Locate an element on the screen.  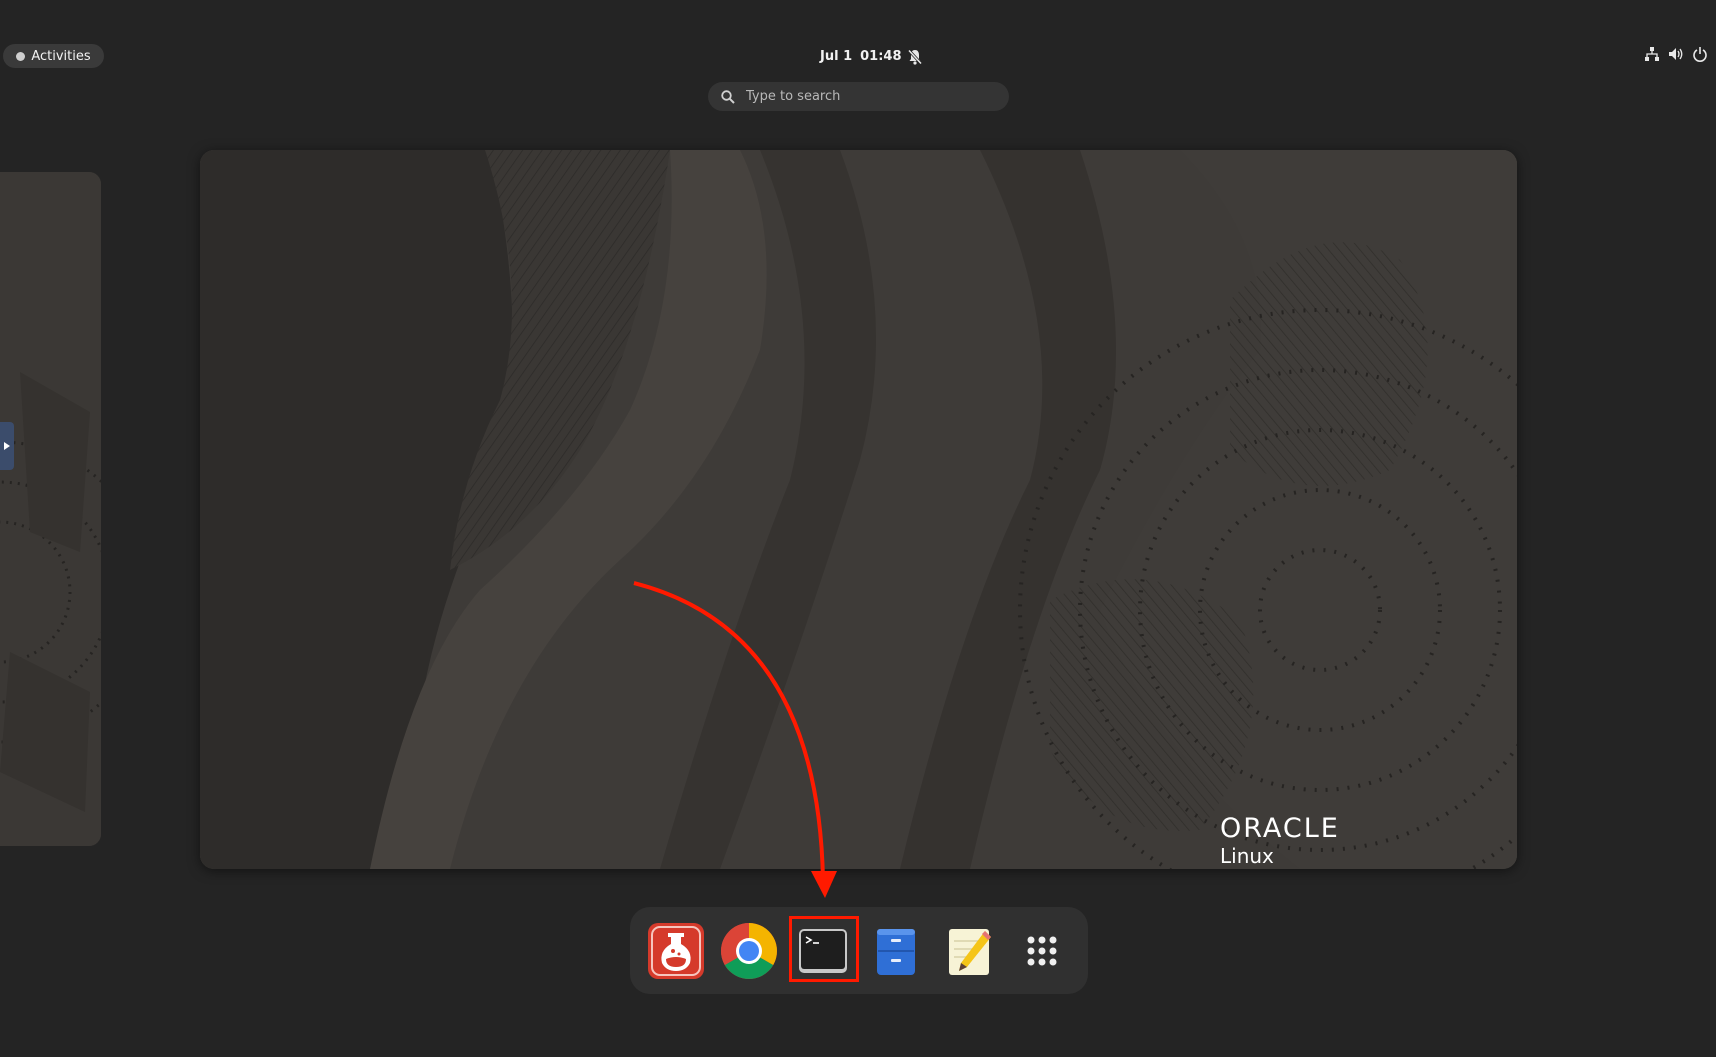
dock-item-lab-app is located at coordinates (676, 951).